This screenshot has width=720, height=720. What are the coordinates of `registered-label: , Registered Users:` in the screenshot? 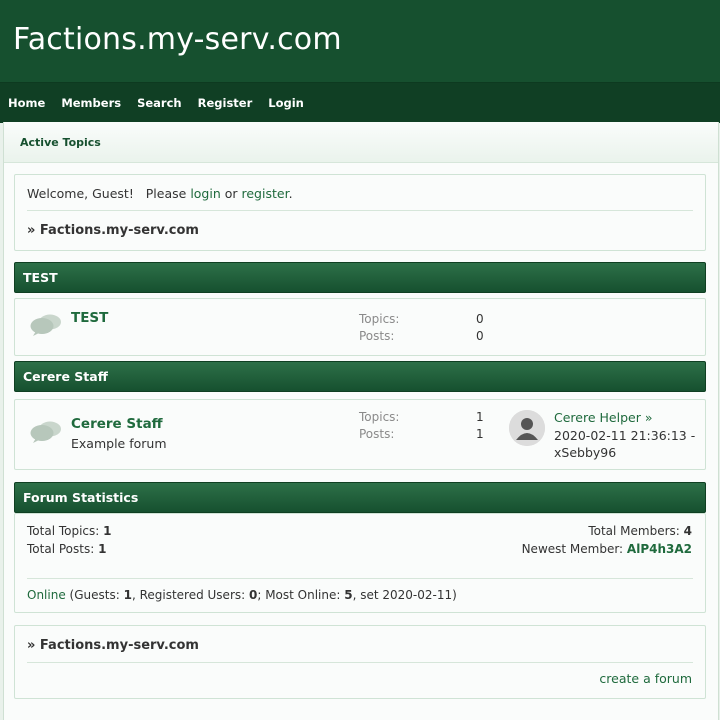 It's located at (190, 595).